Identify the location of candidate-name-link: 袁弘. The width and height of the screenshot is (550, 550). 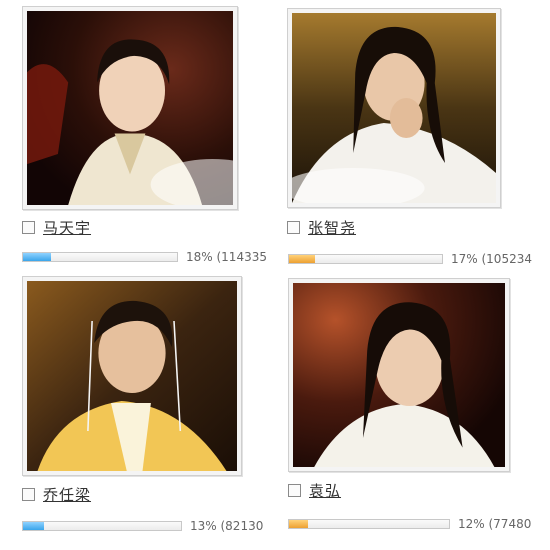
(325, 490).